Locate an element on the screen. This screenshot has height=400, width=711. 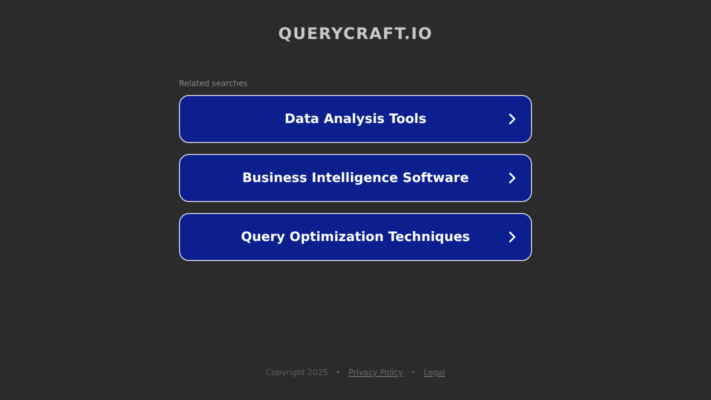
search-link-button: Data Analysis Tools is located at coordinates (355, 119).